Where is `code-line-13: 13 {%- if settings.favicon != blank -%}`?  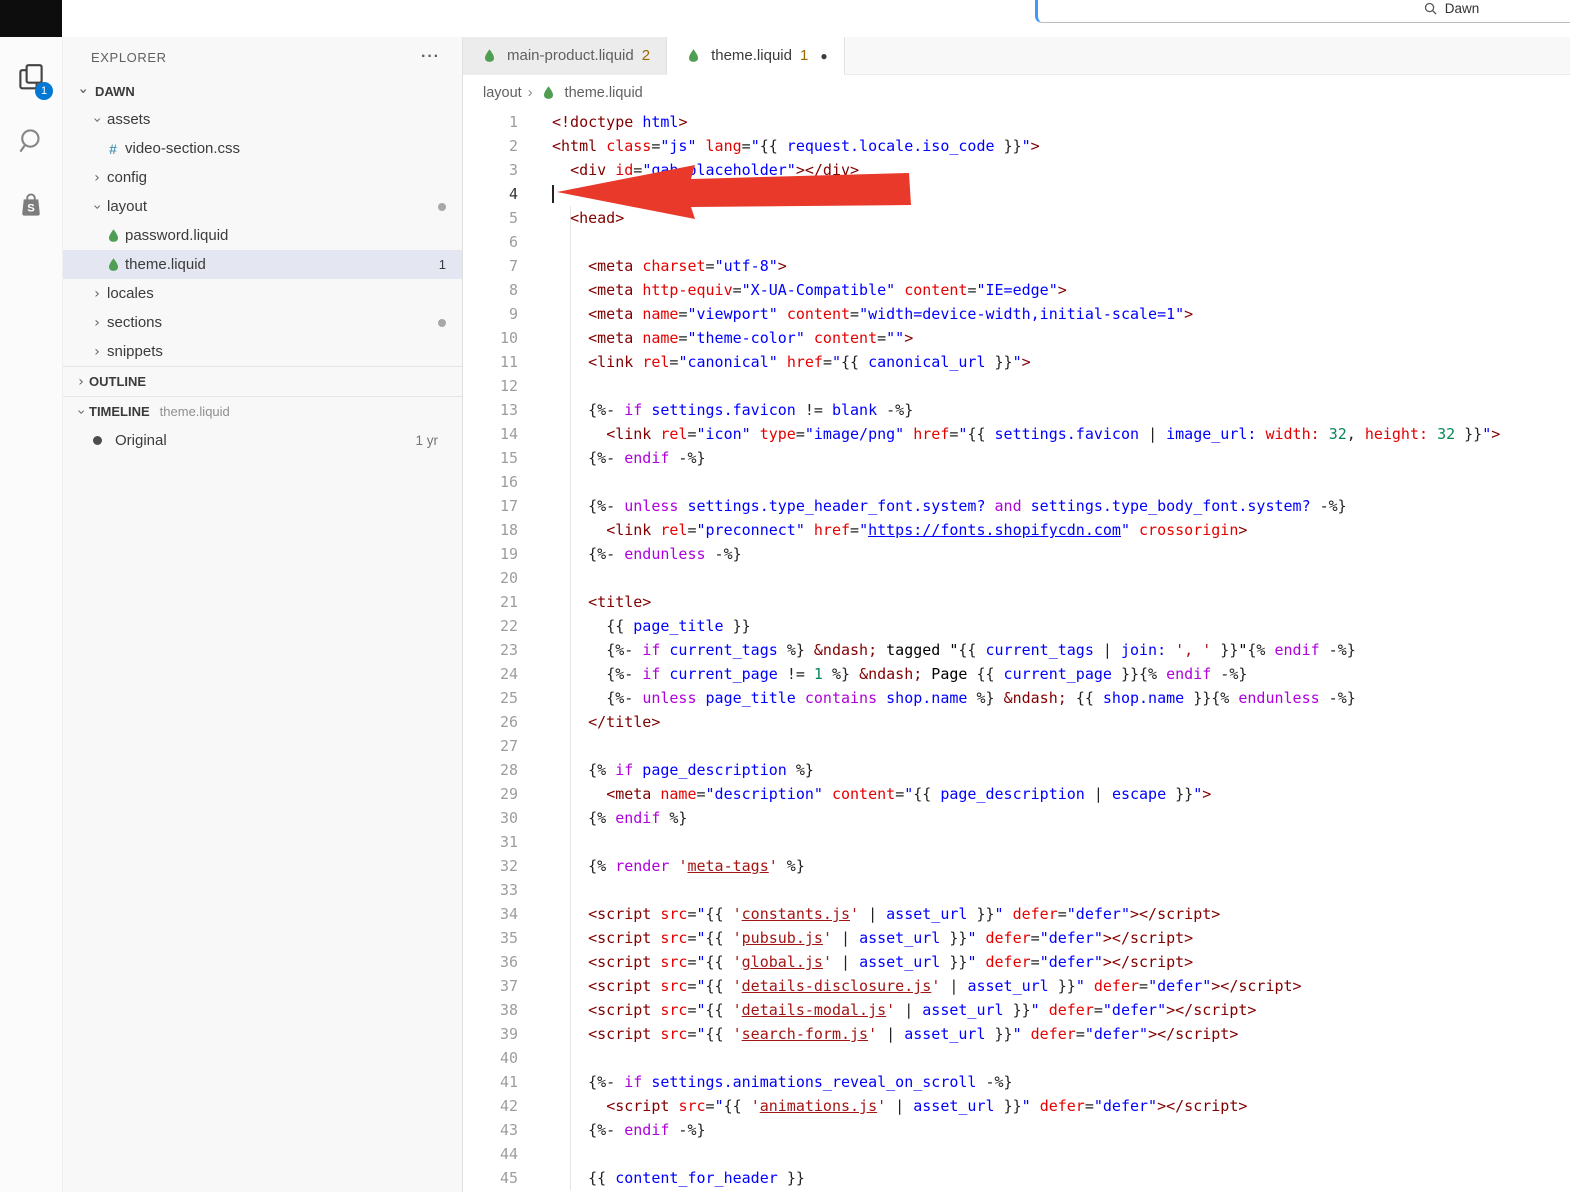
code-line-13: 13 {%- if settings.favicon != blank -%} is located at coordinates (1016, 410).